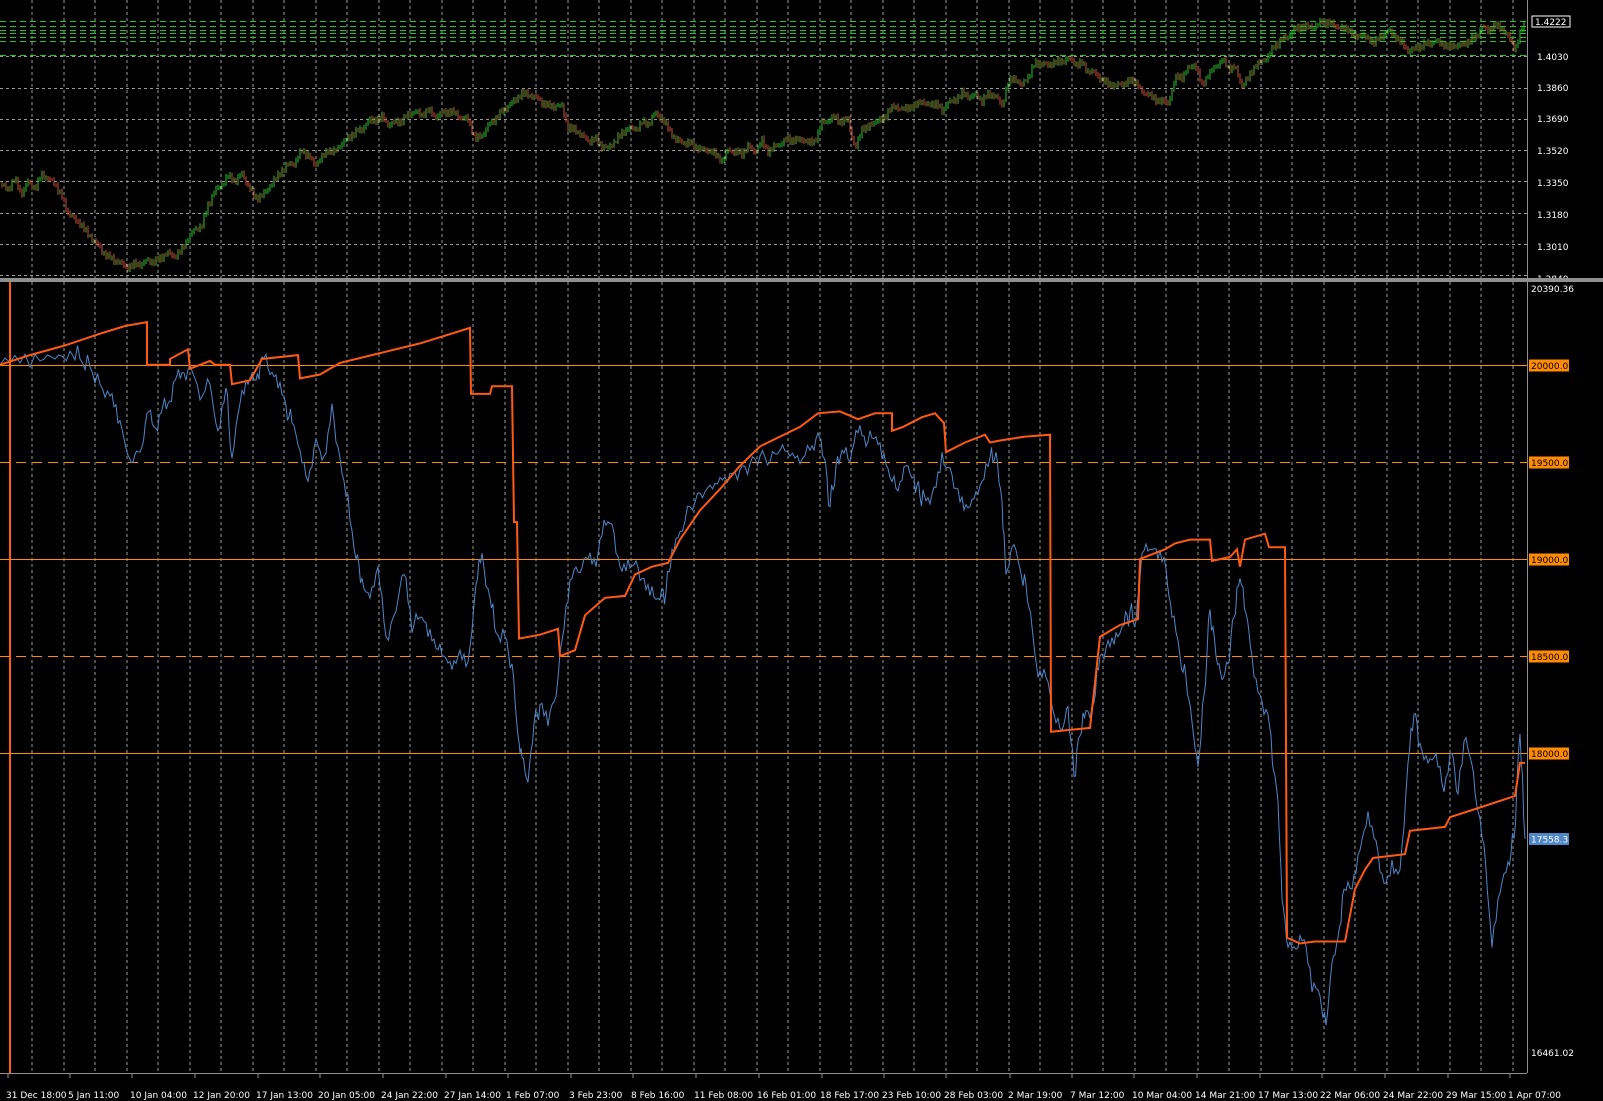  I want to click on time-tick-label: 27 Jan 14:00, so click(472, 1096).